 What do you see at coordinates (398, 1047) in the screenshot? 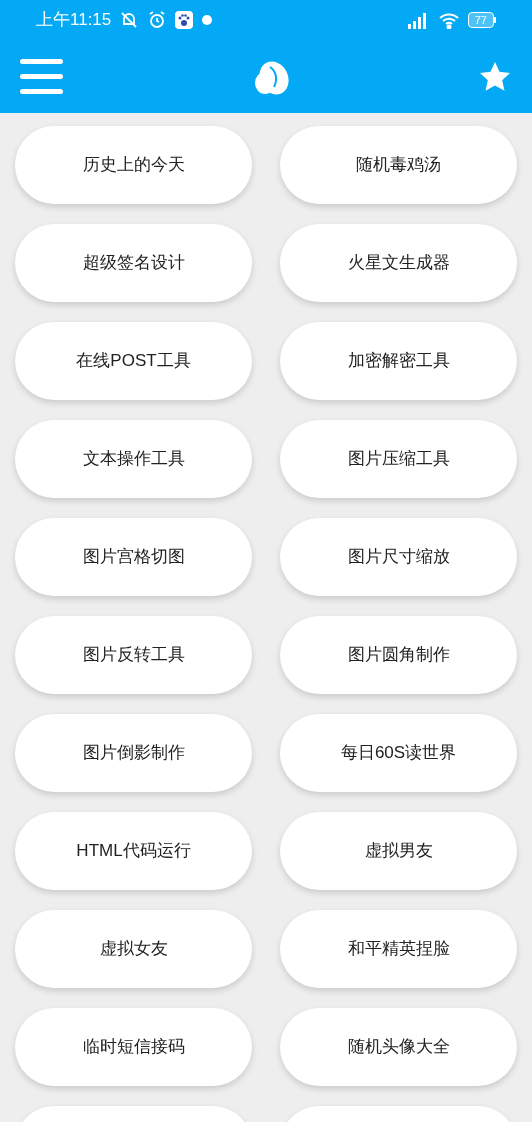
I see `tool-button: 随机头像大全` at bounding box center [398, 1047].